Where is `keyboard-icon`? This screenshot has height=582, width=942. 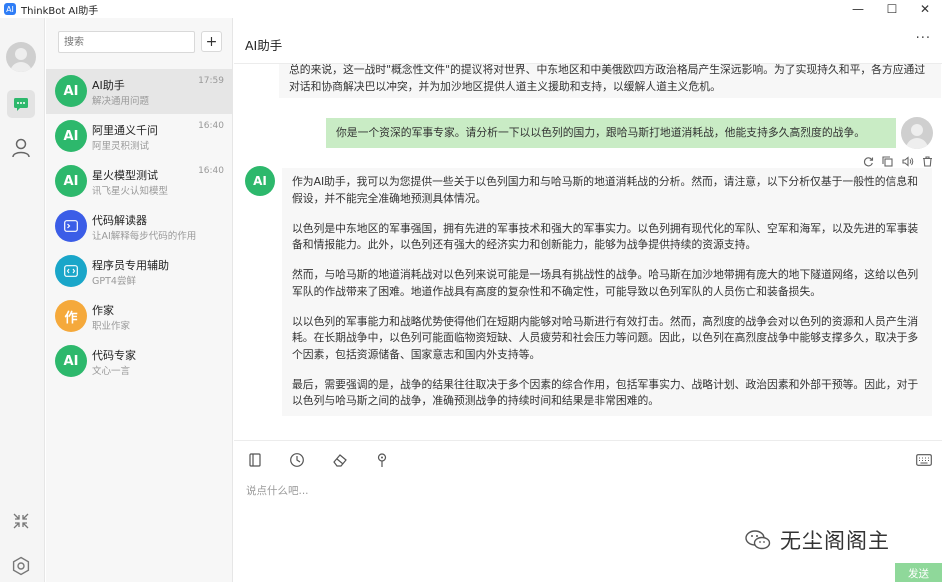
keyboard-icon is located at coordinates (924, 460).